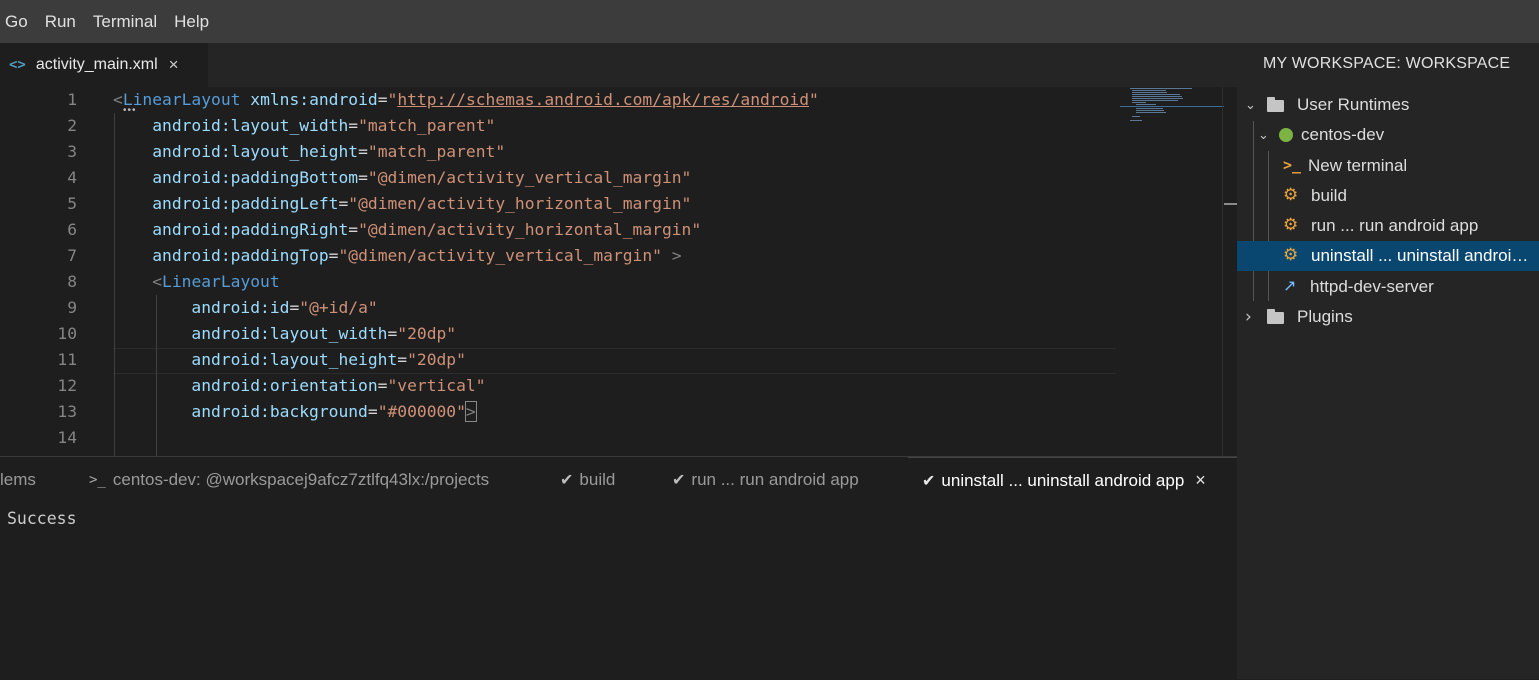 This screenshot has height=680, width=1539. What do you see at coordinates (194, 22) in the screenshot?
I see `menu-help: Help` at bounding box center [194, 22].